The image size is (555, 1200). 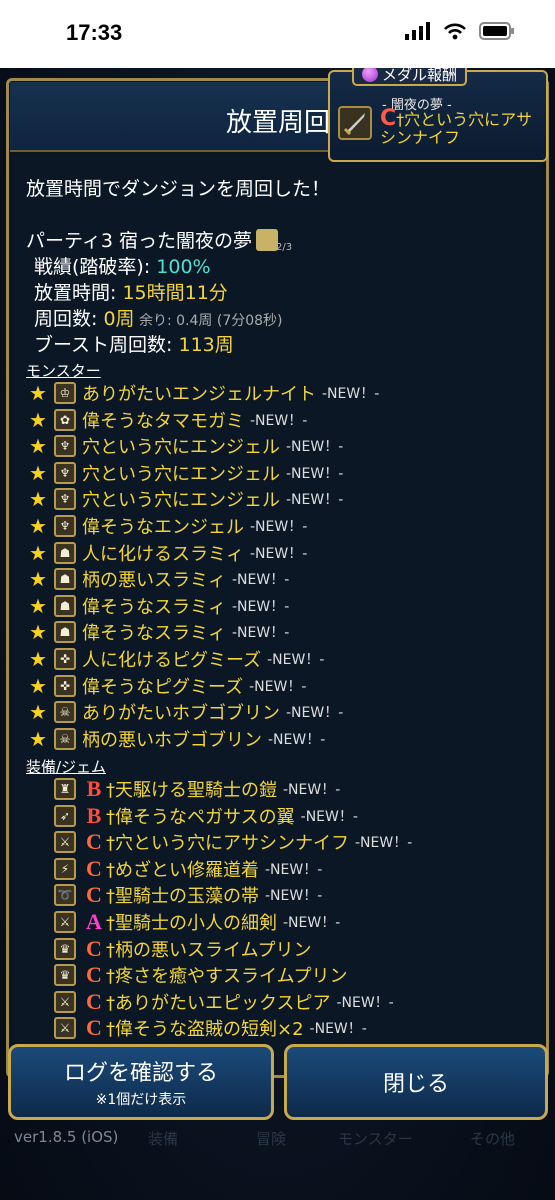 What do you see at coordinates (456, 128) in the screenshot?
I see `medal-reward-item-name: †穴という穴にアサシンナイフ` at bounding box center [456, 128].